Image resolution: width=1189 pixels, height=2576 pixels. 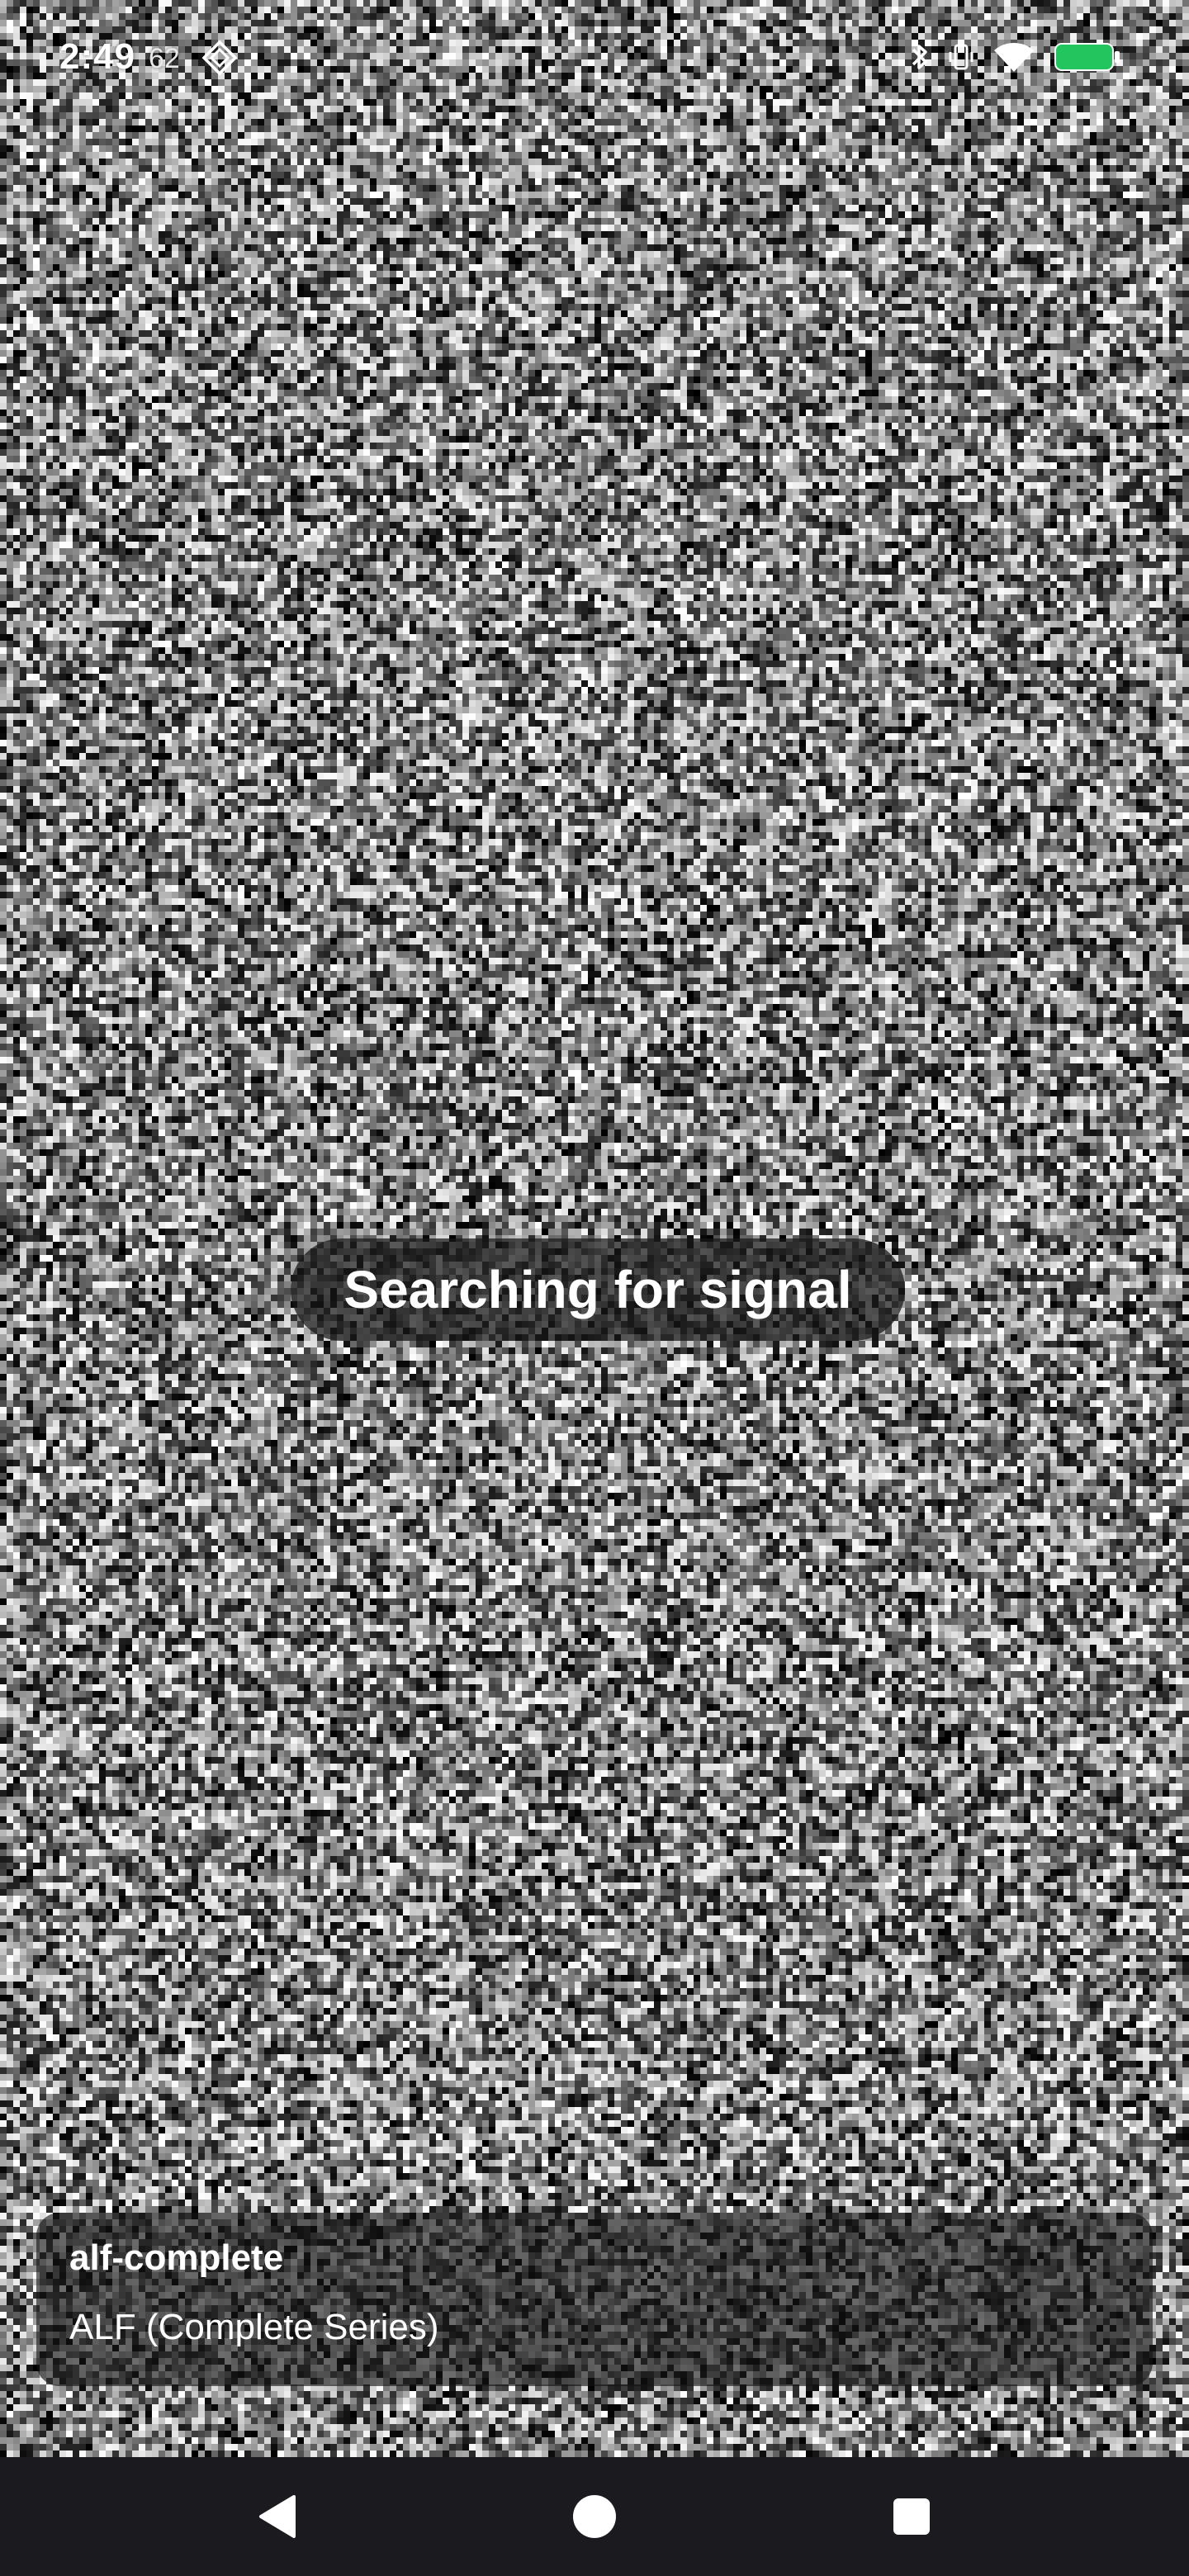 What do you see at coordinates (594, 58) in the screenshot?
I see `status-bar: 2:49 62` at bounding box center [594, 58].